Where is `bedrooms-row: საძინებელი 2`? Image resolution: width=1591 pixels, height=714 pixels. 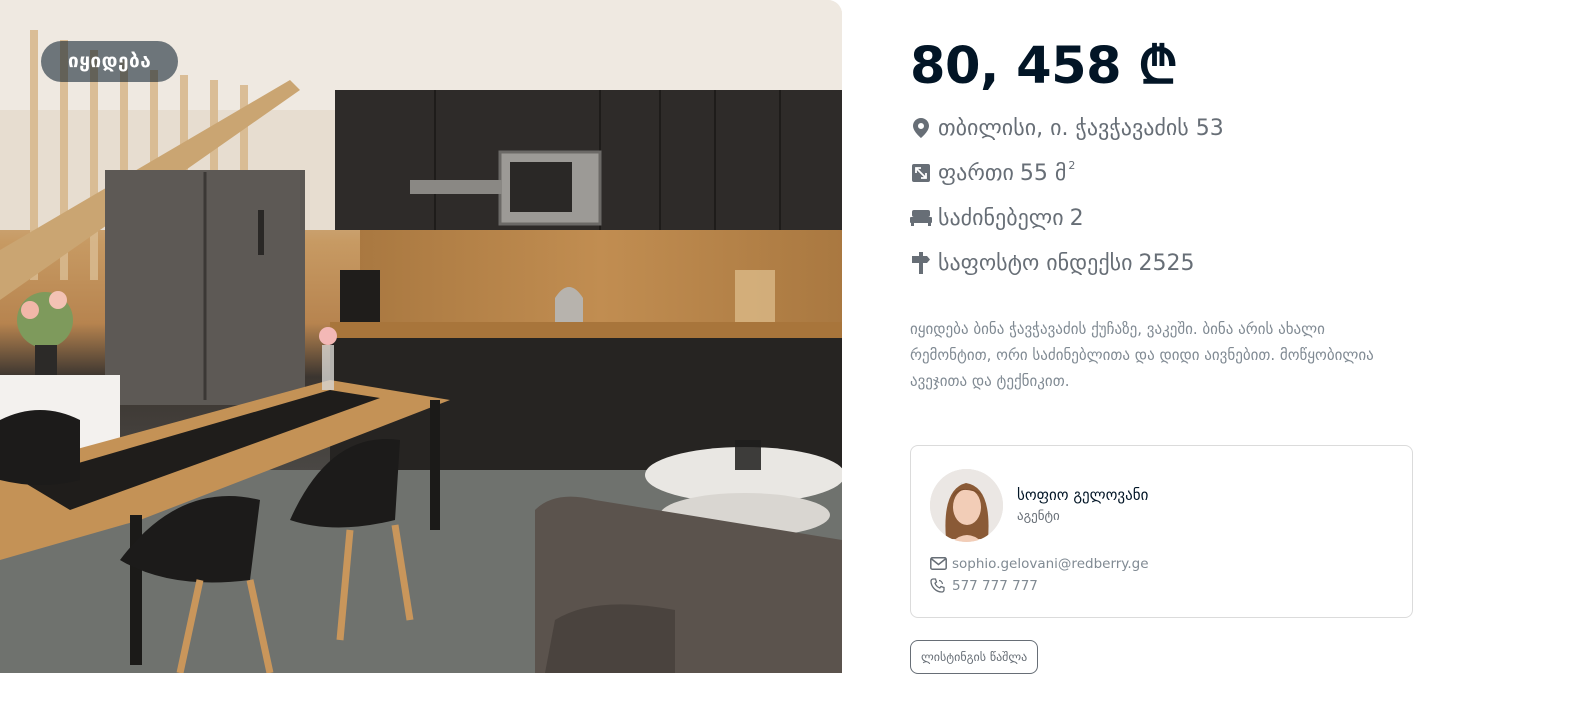
bedrooms-row: საძინებელი 2 is located at coordinates (997, 218).